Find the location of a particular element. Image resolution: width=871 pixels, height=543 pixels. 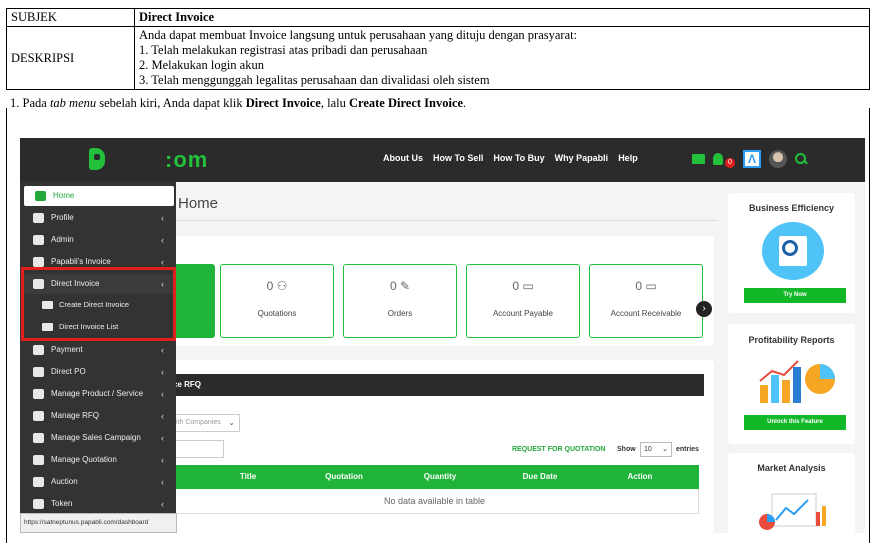

sidebar-item-admin: Admin ‹ is located at coordinates (98, 240).